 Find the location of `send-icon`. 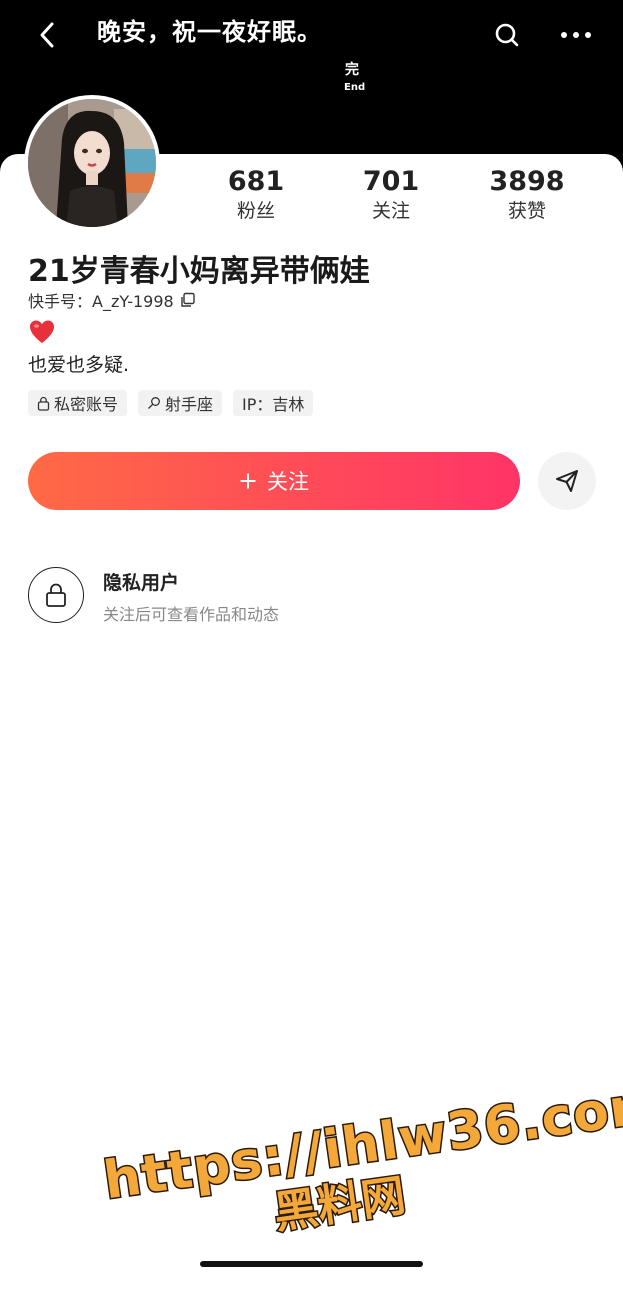

send-icon is located at coordinates (567, 481).